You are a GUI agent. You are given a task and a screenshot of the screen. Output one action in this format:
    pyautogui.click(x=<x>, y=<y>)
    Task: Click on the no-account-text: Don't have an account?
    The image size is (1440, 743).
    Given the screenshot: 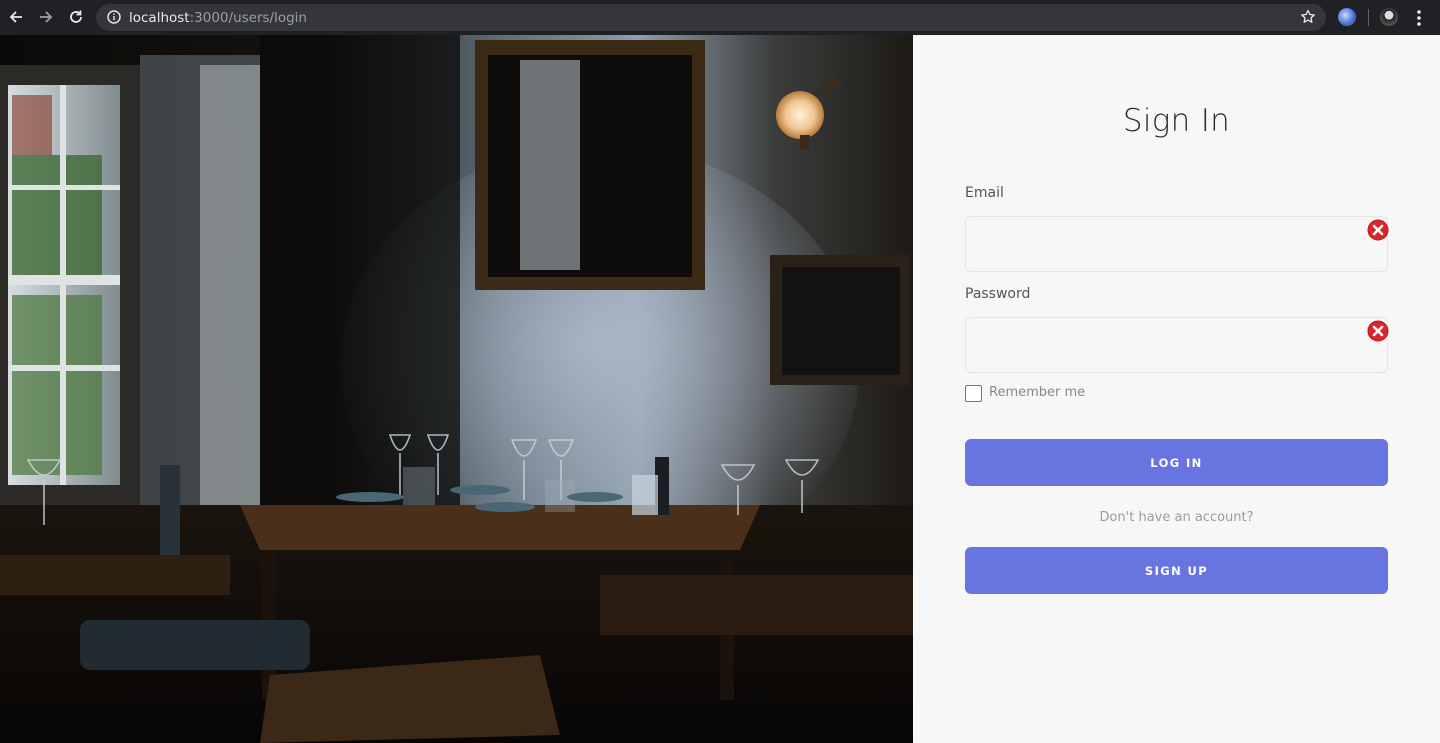 What is the action you would take?
    pyautogui.click(x=1176, y=517)
    